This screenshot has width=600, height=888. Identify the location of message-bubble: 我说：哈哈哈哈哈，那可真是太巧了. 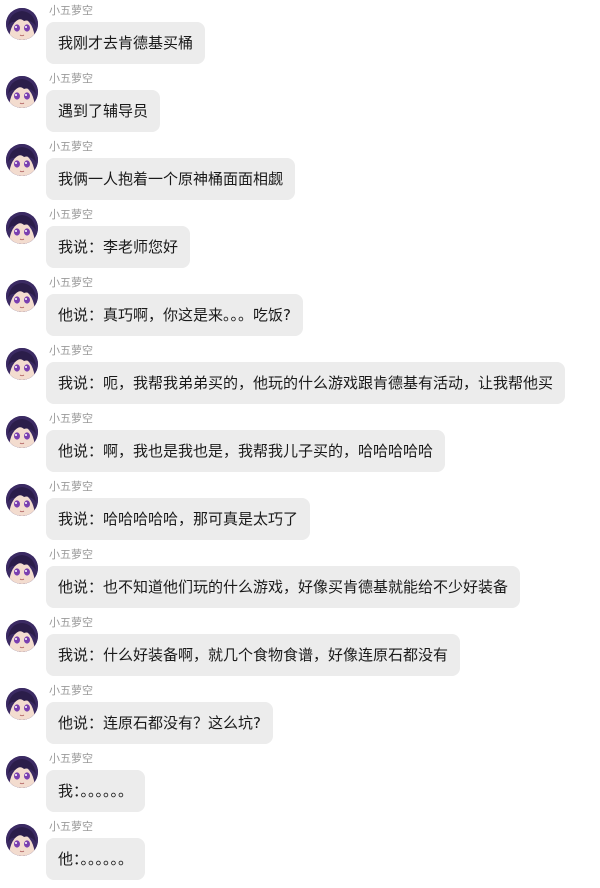
(178, 519).